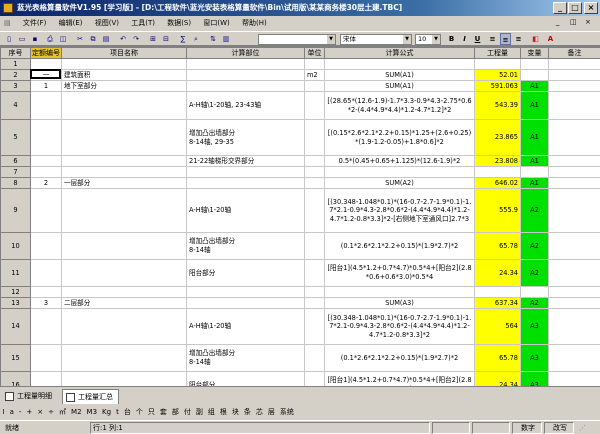 The height and width of the screenshot is (434, 600). Describe the element at coordinates (399, 303) in the screenshot. I see `formula-cell: SUM(A3)` at that location.